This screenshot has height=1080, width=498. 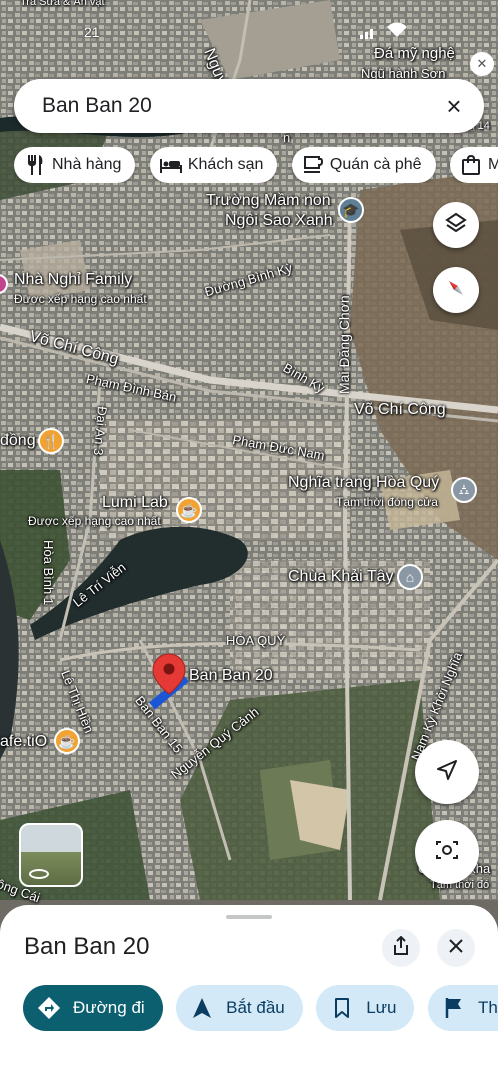 I want to click on signal-icon, so click(x=368, y=35).